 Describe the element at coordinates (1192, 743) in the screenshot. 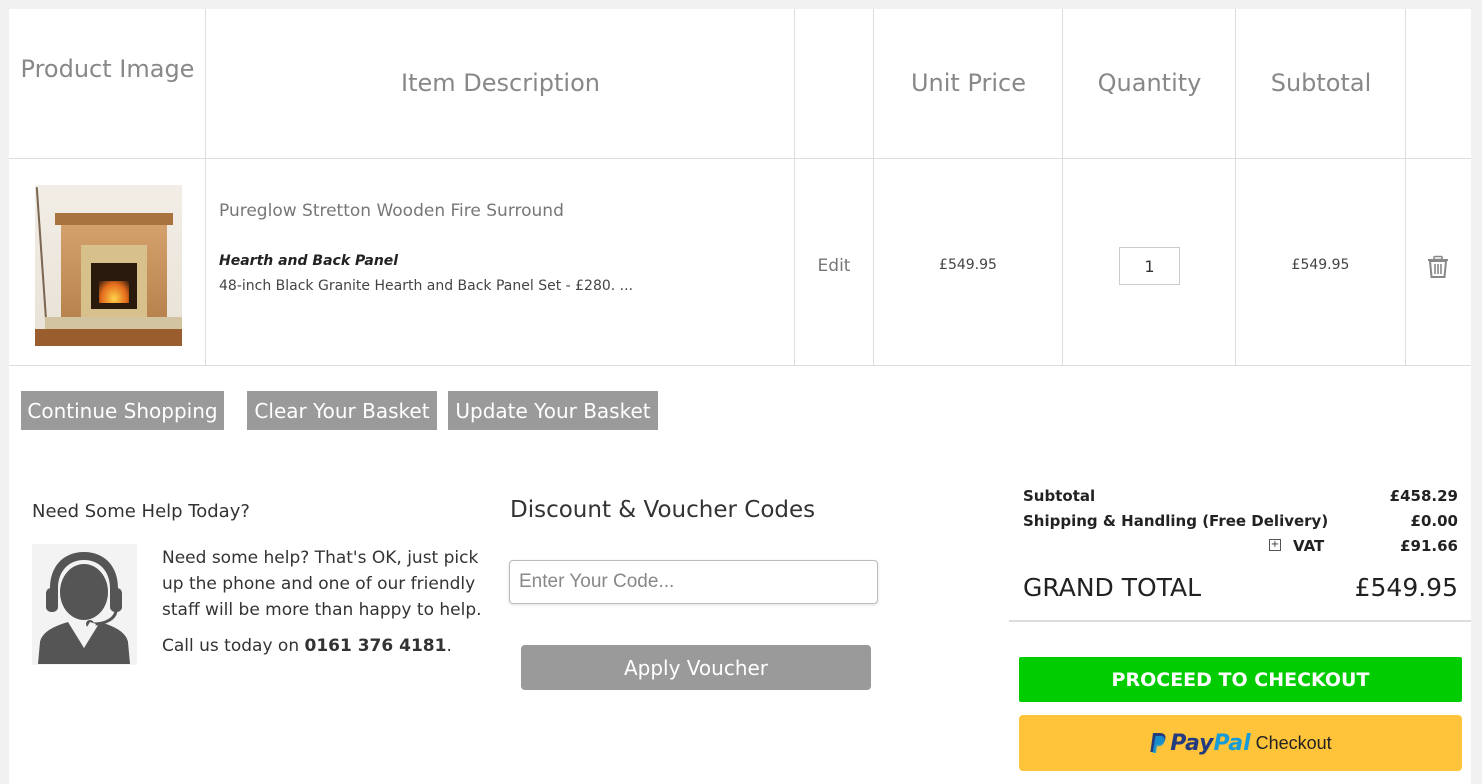

I see `paypal-pay-text: Pay` at that location.